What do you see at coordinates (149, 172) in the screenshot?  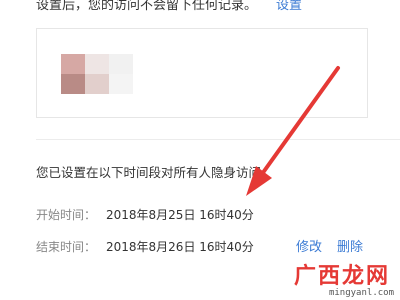 I see `invisible-period-notice: 您已设置在以下时间段对所有人隐身访问` at bounding box center [149, 172].